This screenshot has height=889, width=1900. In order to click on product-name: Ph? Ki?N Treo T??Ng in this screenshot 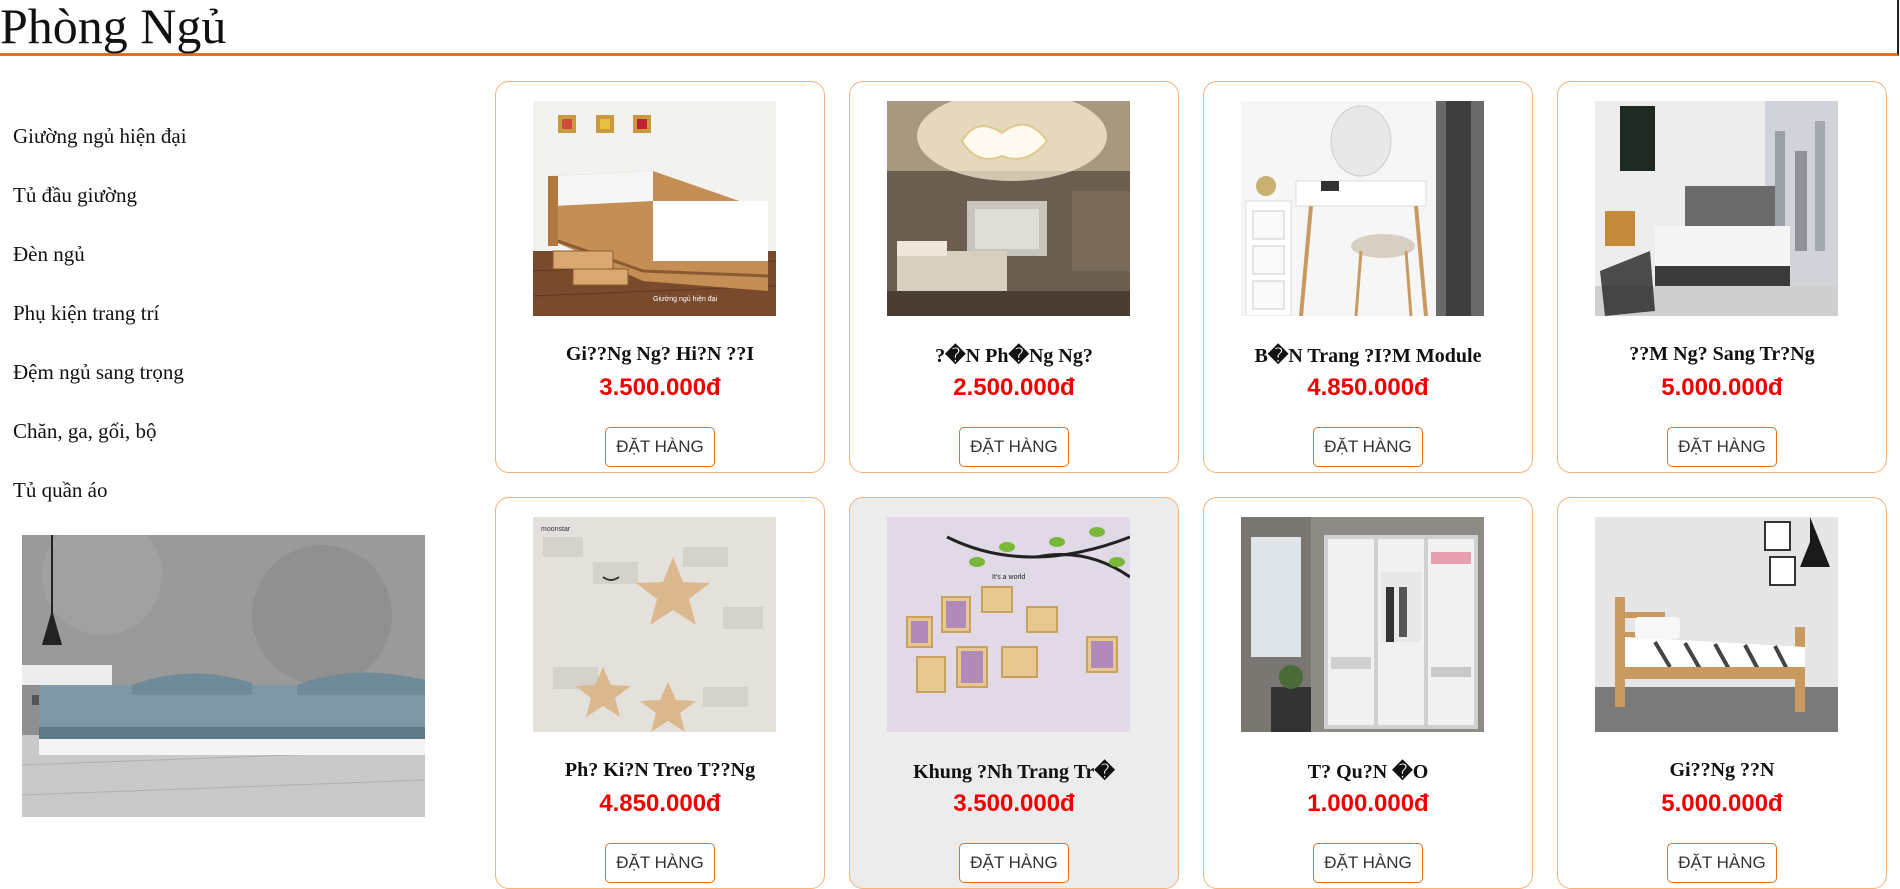, I will do `click(660, 770)`.